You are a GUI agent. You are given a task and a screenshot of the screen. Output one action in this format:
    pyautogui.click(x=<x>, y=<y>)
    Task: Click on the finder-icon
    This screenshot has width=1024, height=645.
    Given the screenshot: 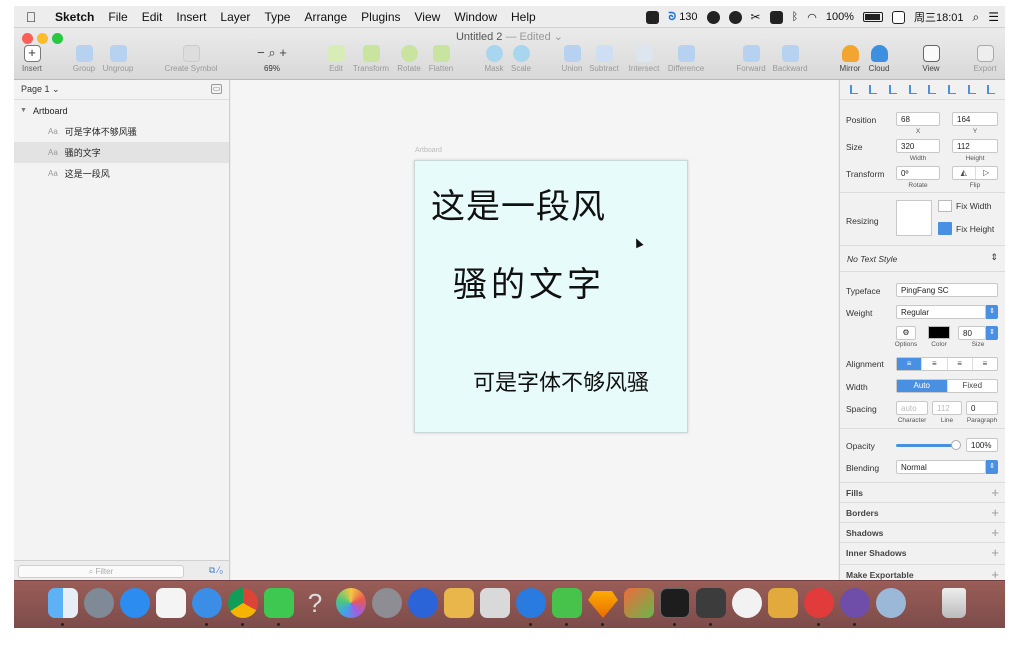 What is the action you would take?
    pyautogui.click(x=63, y=603)
    